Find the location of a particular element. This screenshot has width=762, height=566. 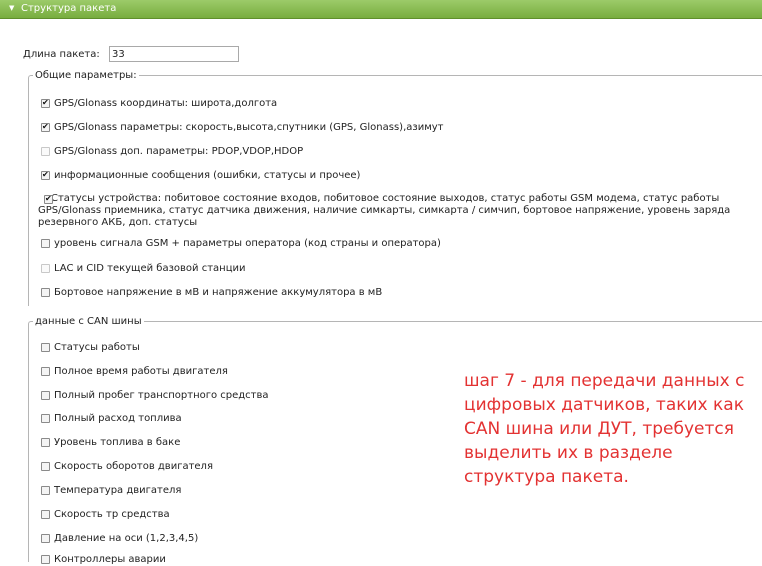

can-opt-engine-hours: Полное время работы двигателя is located at coordinates (134, 371).